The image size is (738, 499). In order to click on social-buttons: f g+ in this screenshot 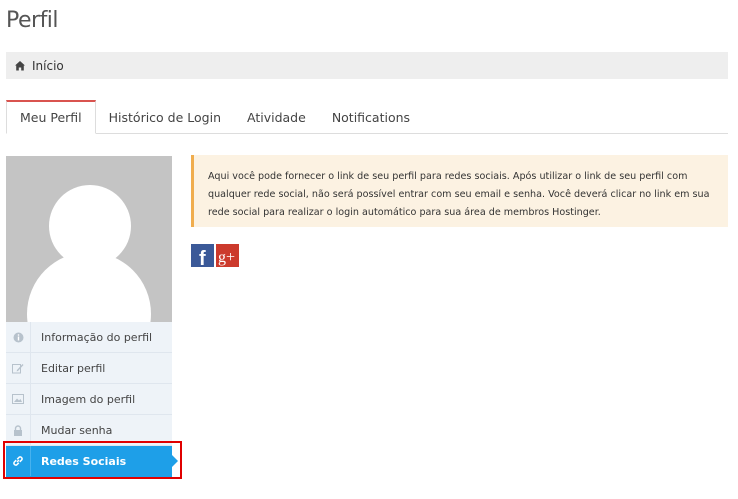, I will do `click(215, 255)`.